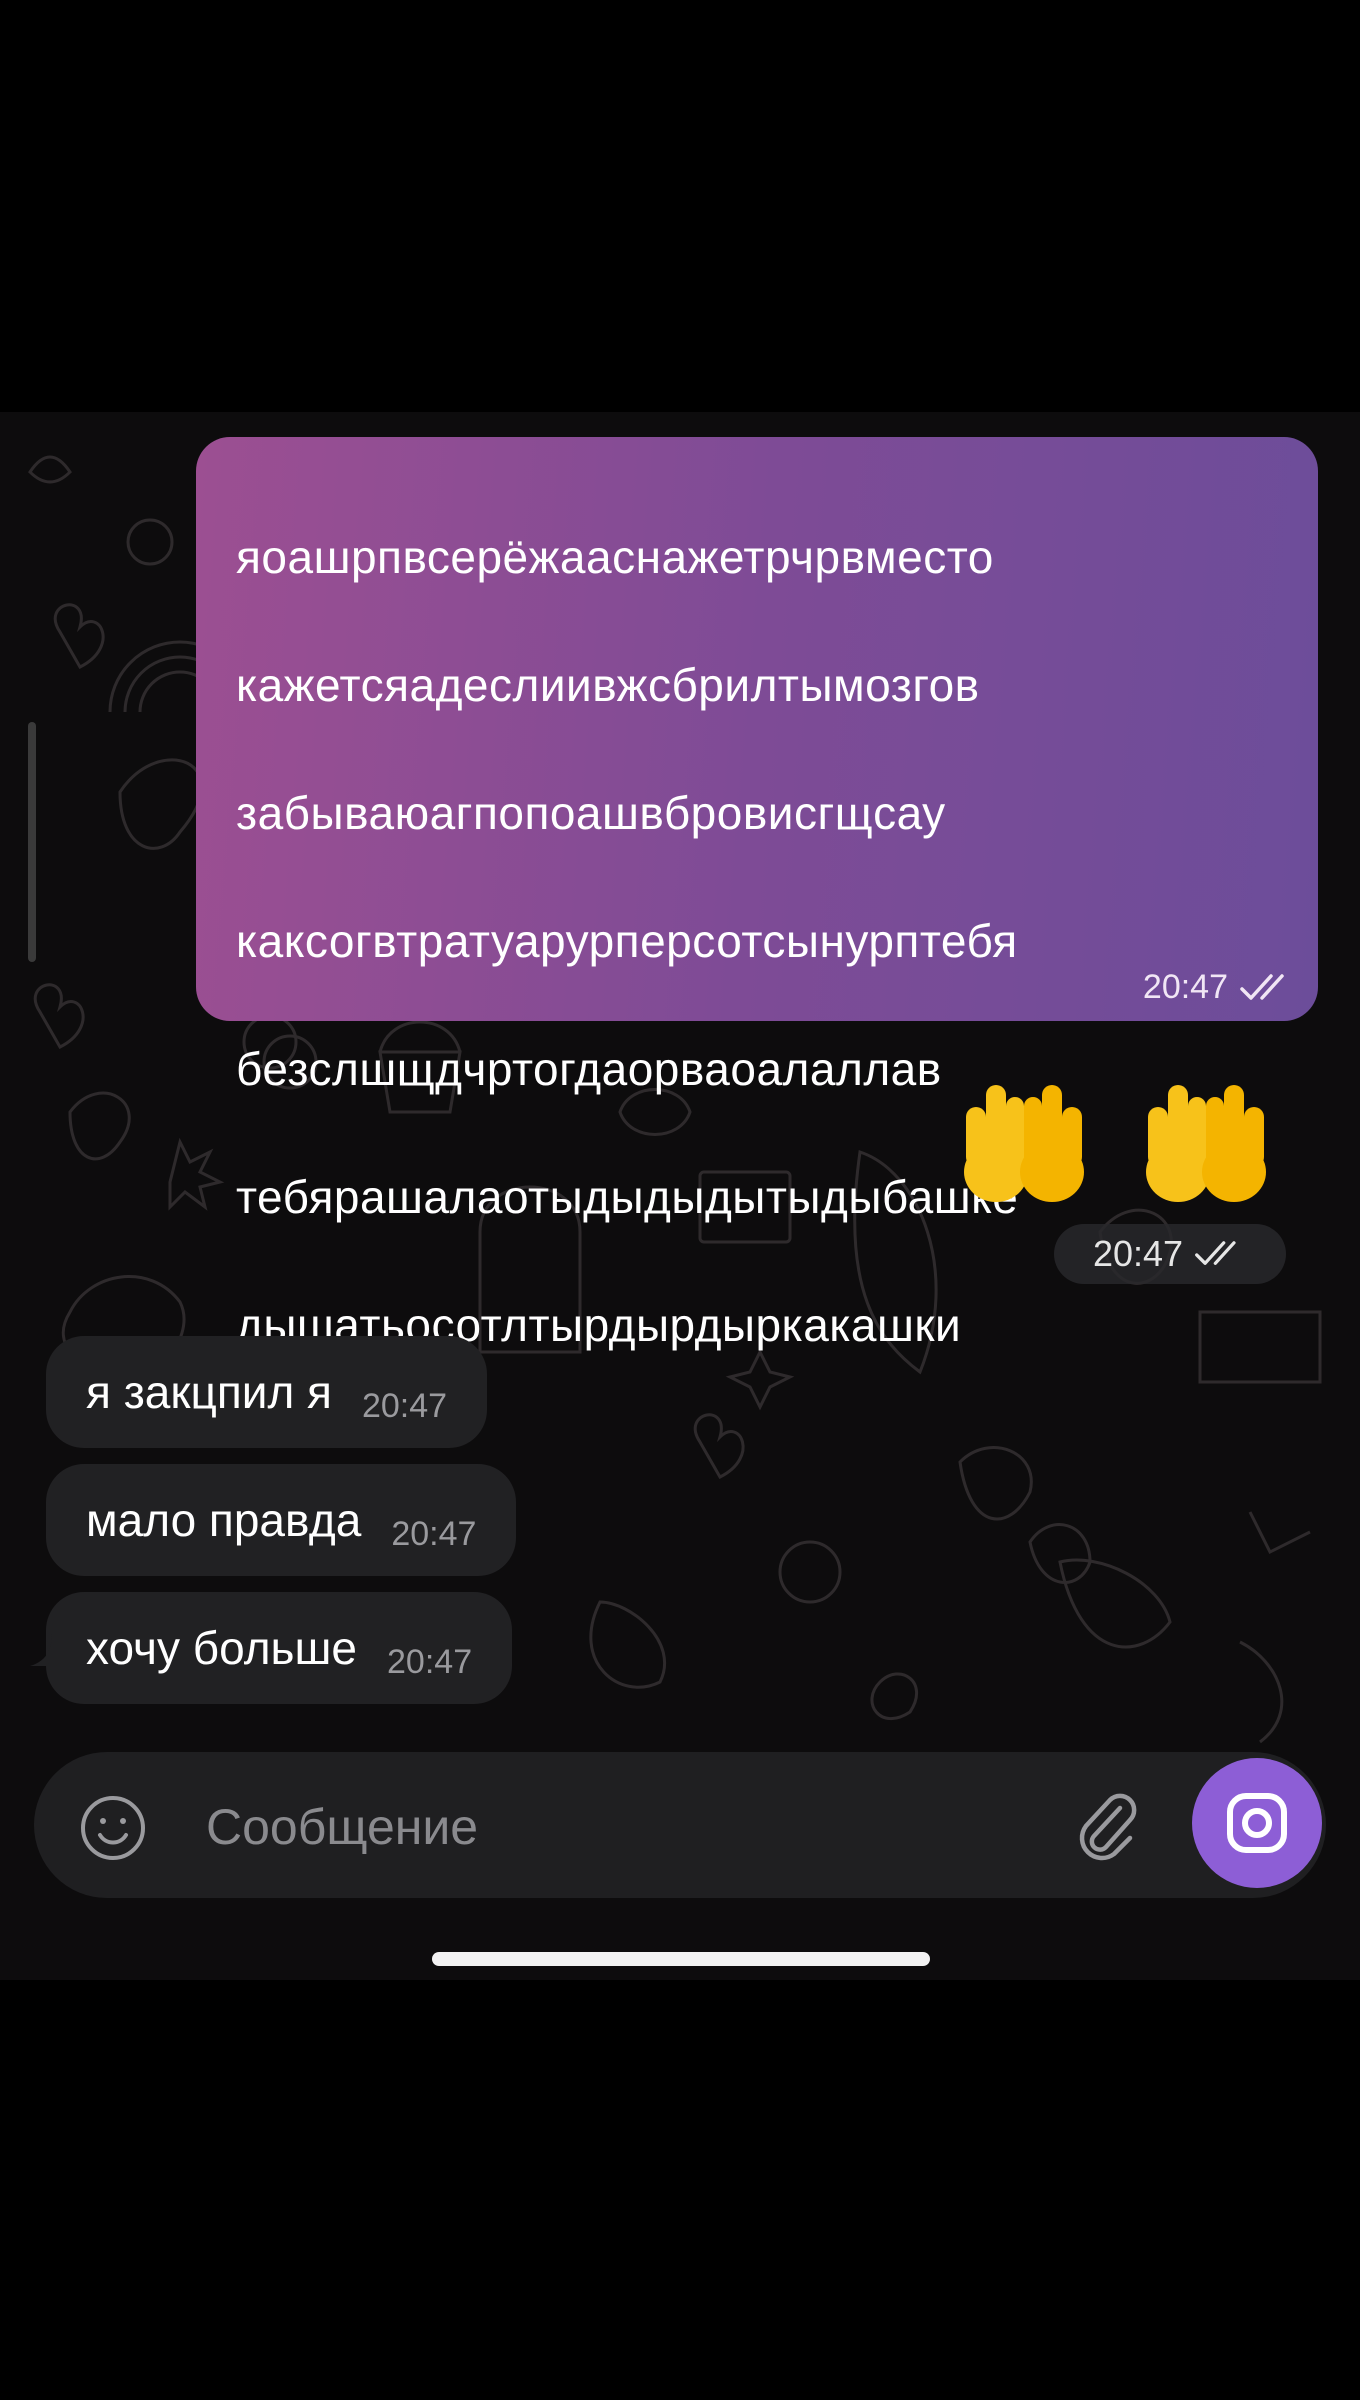 Image resolution: width=1360 pixels, height=2400 pixels. Describe the element at coordinates (627, 941) in the screenshot. I see `outgoing-line: каксогвтратуарурперсотсынурптебя` at that location.